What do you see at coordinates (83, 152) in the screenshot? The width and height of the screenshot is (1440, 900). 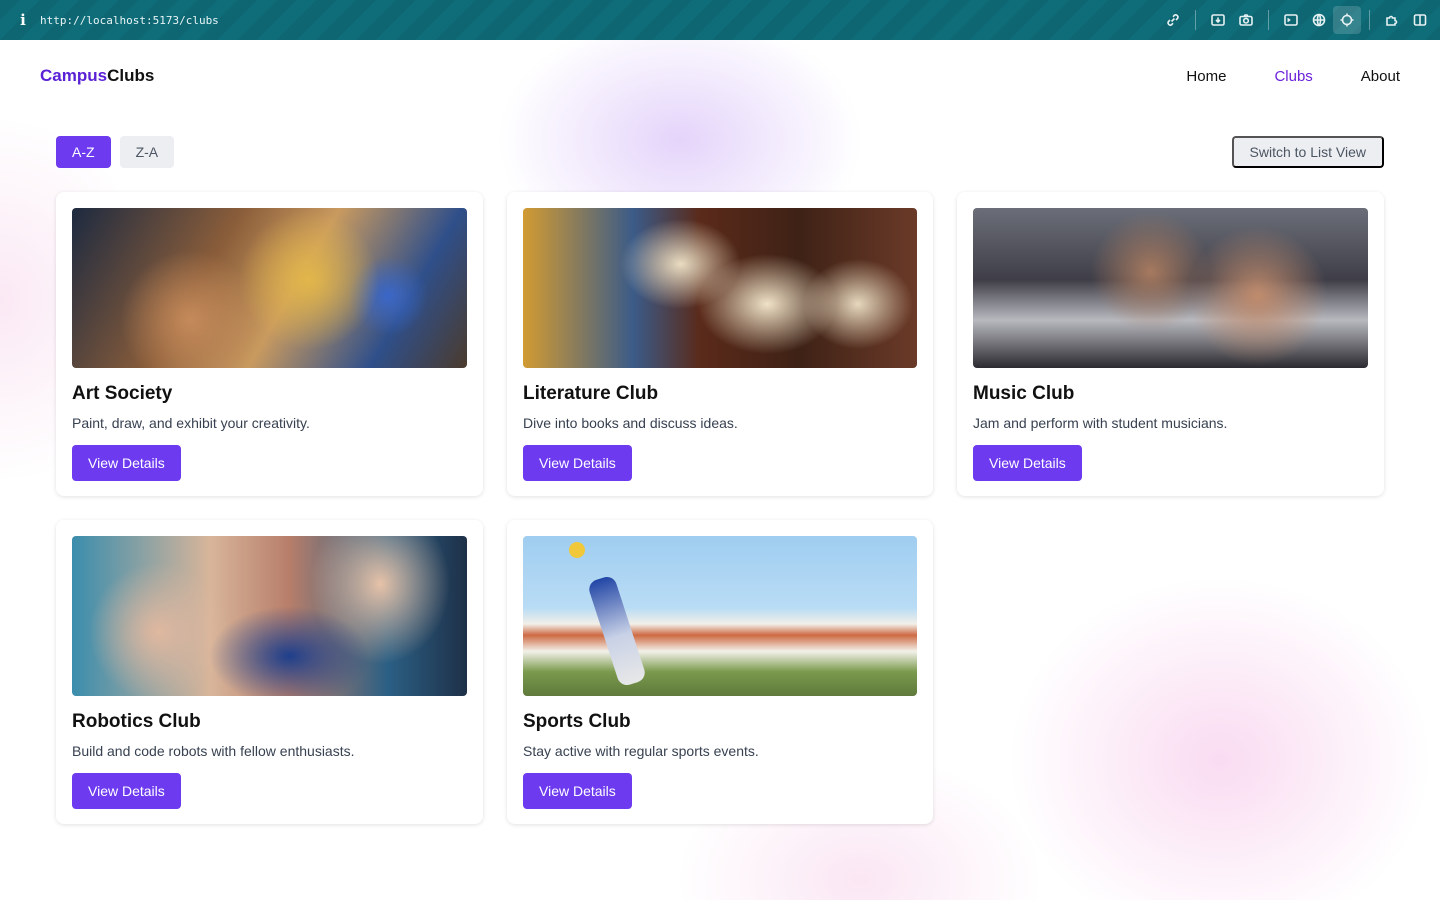 I see `sort-az-button: A-Z` at bounding box center [83, 152].